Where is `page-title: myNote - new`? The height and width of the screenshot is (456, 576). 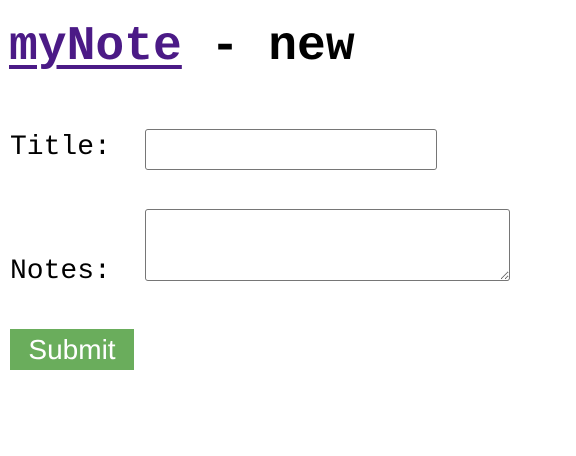 page-title: myNote - new is located at coordinates (182, 47).